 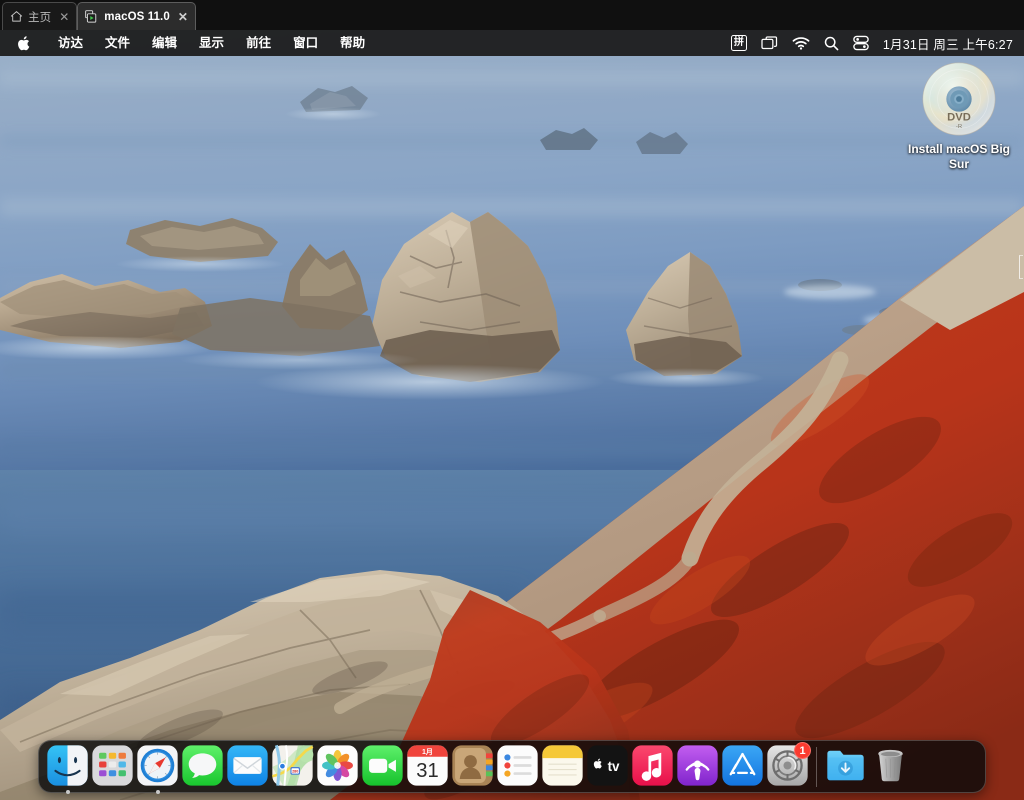 I want to click on calendar-day-label: 31, so click(x=427, y=771).